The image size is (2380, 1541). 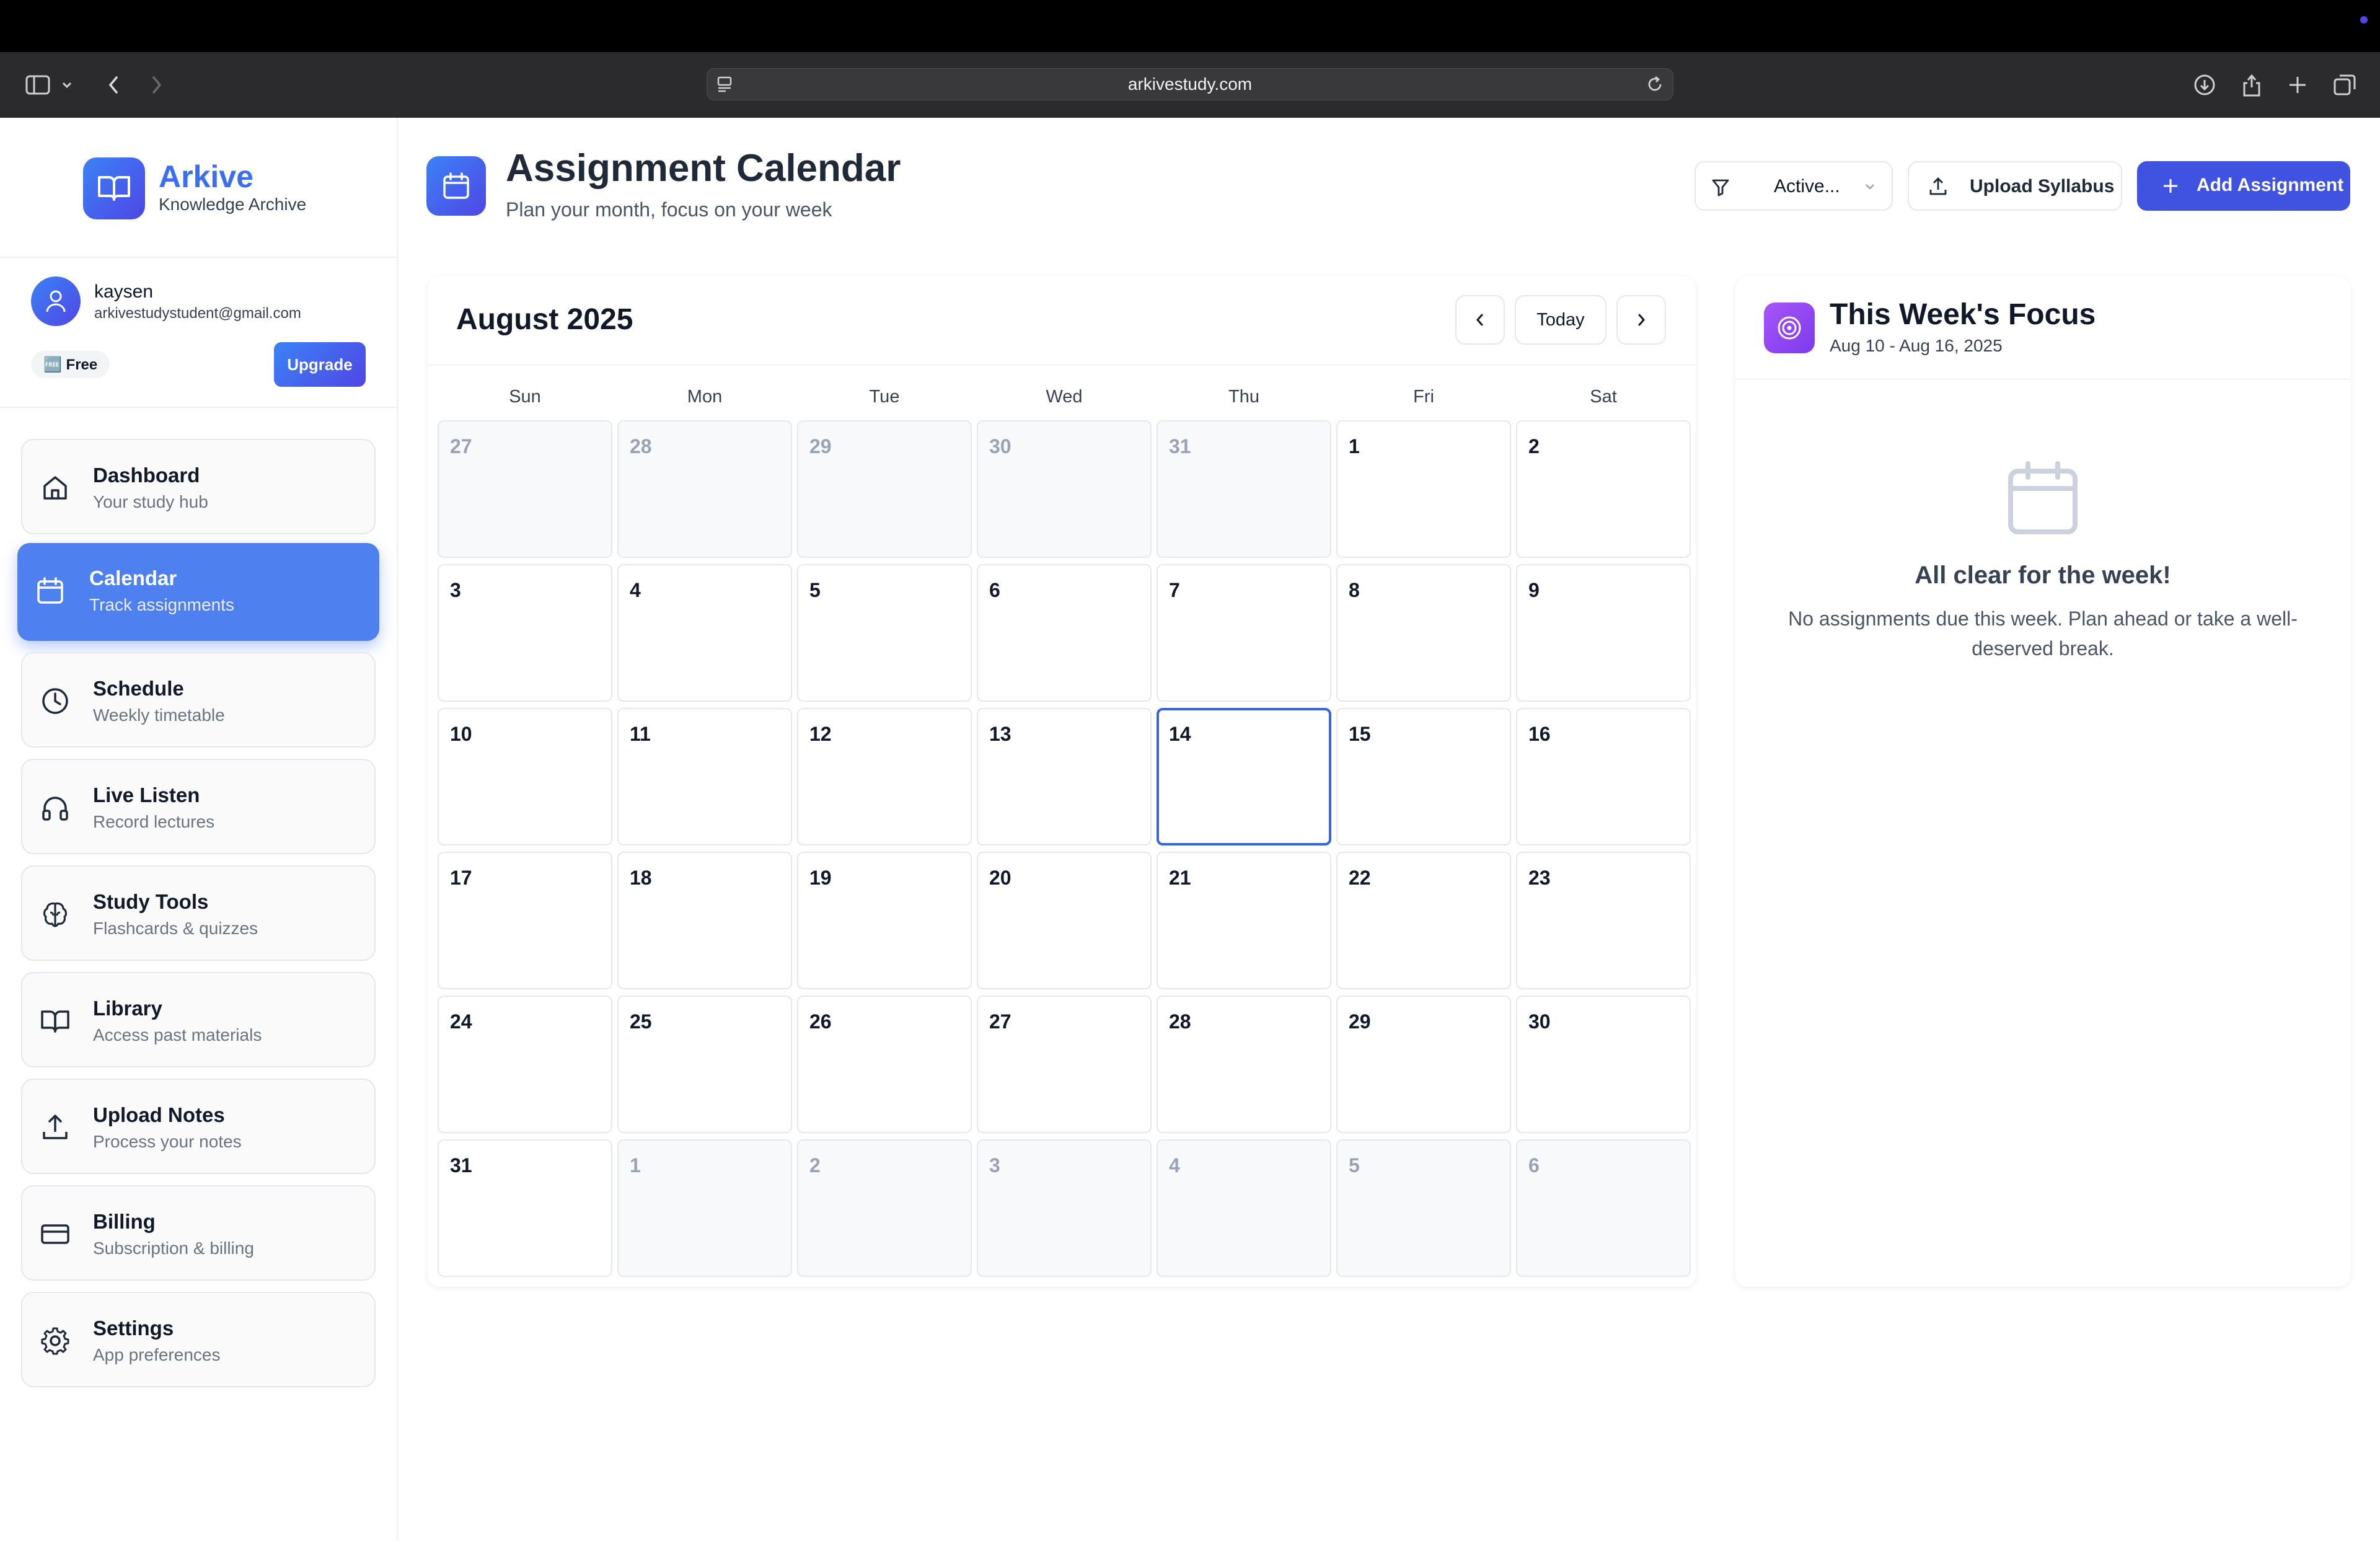 What do you see at coordinates (815, 1165) in the screenshot?
I see `day-number: 2` at bounding box center [815, 1165].